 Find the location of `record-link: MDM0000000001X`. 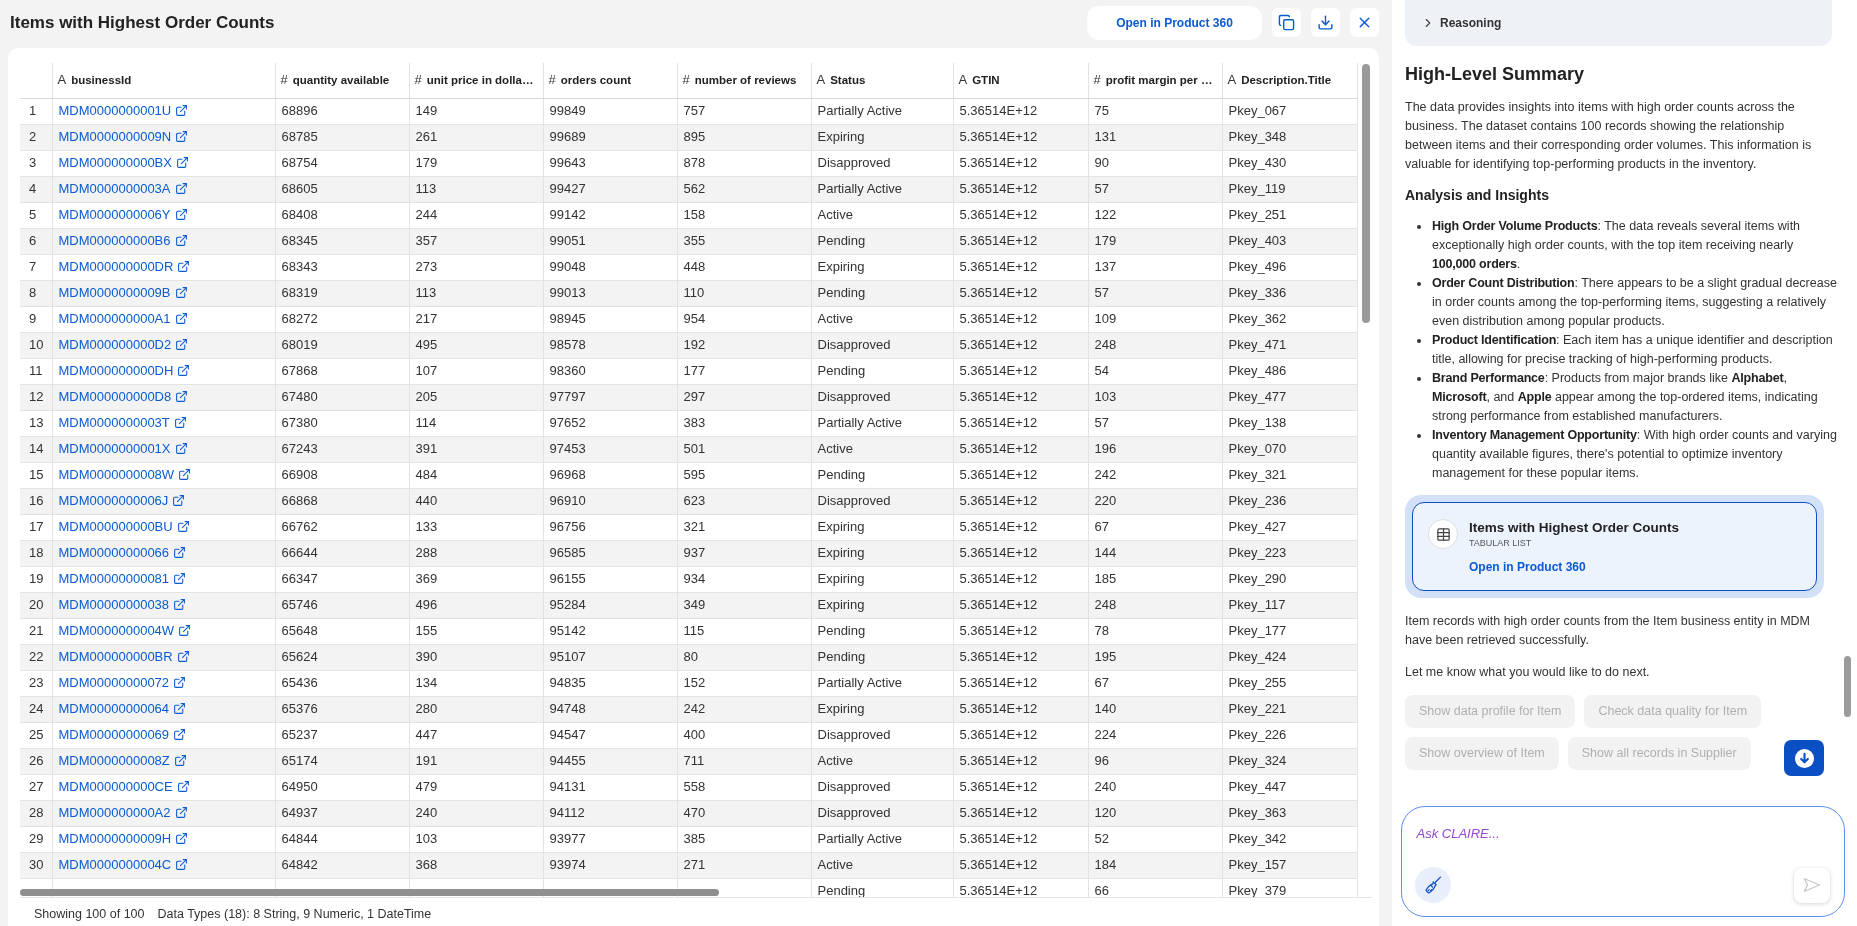

record-link: MDM0000000001X is located at coordinates (114, 448).